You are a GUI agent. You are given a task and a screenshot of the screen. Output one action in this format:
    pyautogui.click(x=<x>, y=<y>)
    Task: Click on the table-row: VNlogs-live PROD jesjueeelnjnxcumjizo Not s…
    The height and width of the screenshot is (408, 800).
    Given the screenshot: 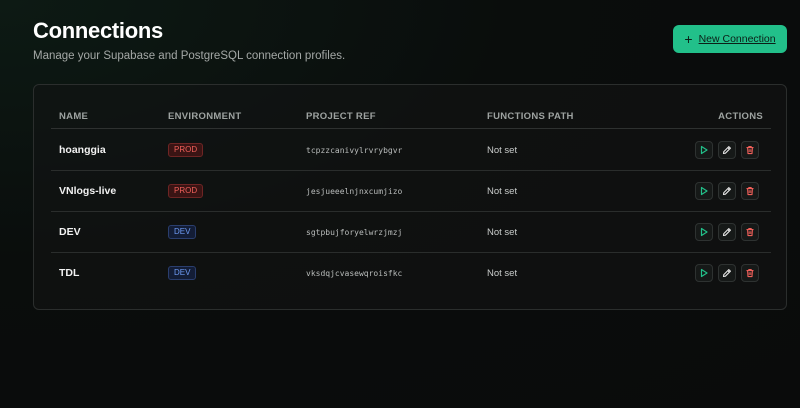 What is the action you would take?
    pyautogui.click(x=411, y=191)
    